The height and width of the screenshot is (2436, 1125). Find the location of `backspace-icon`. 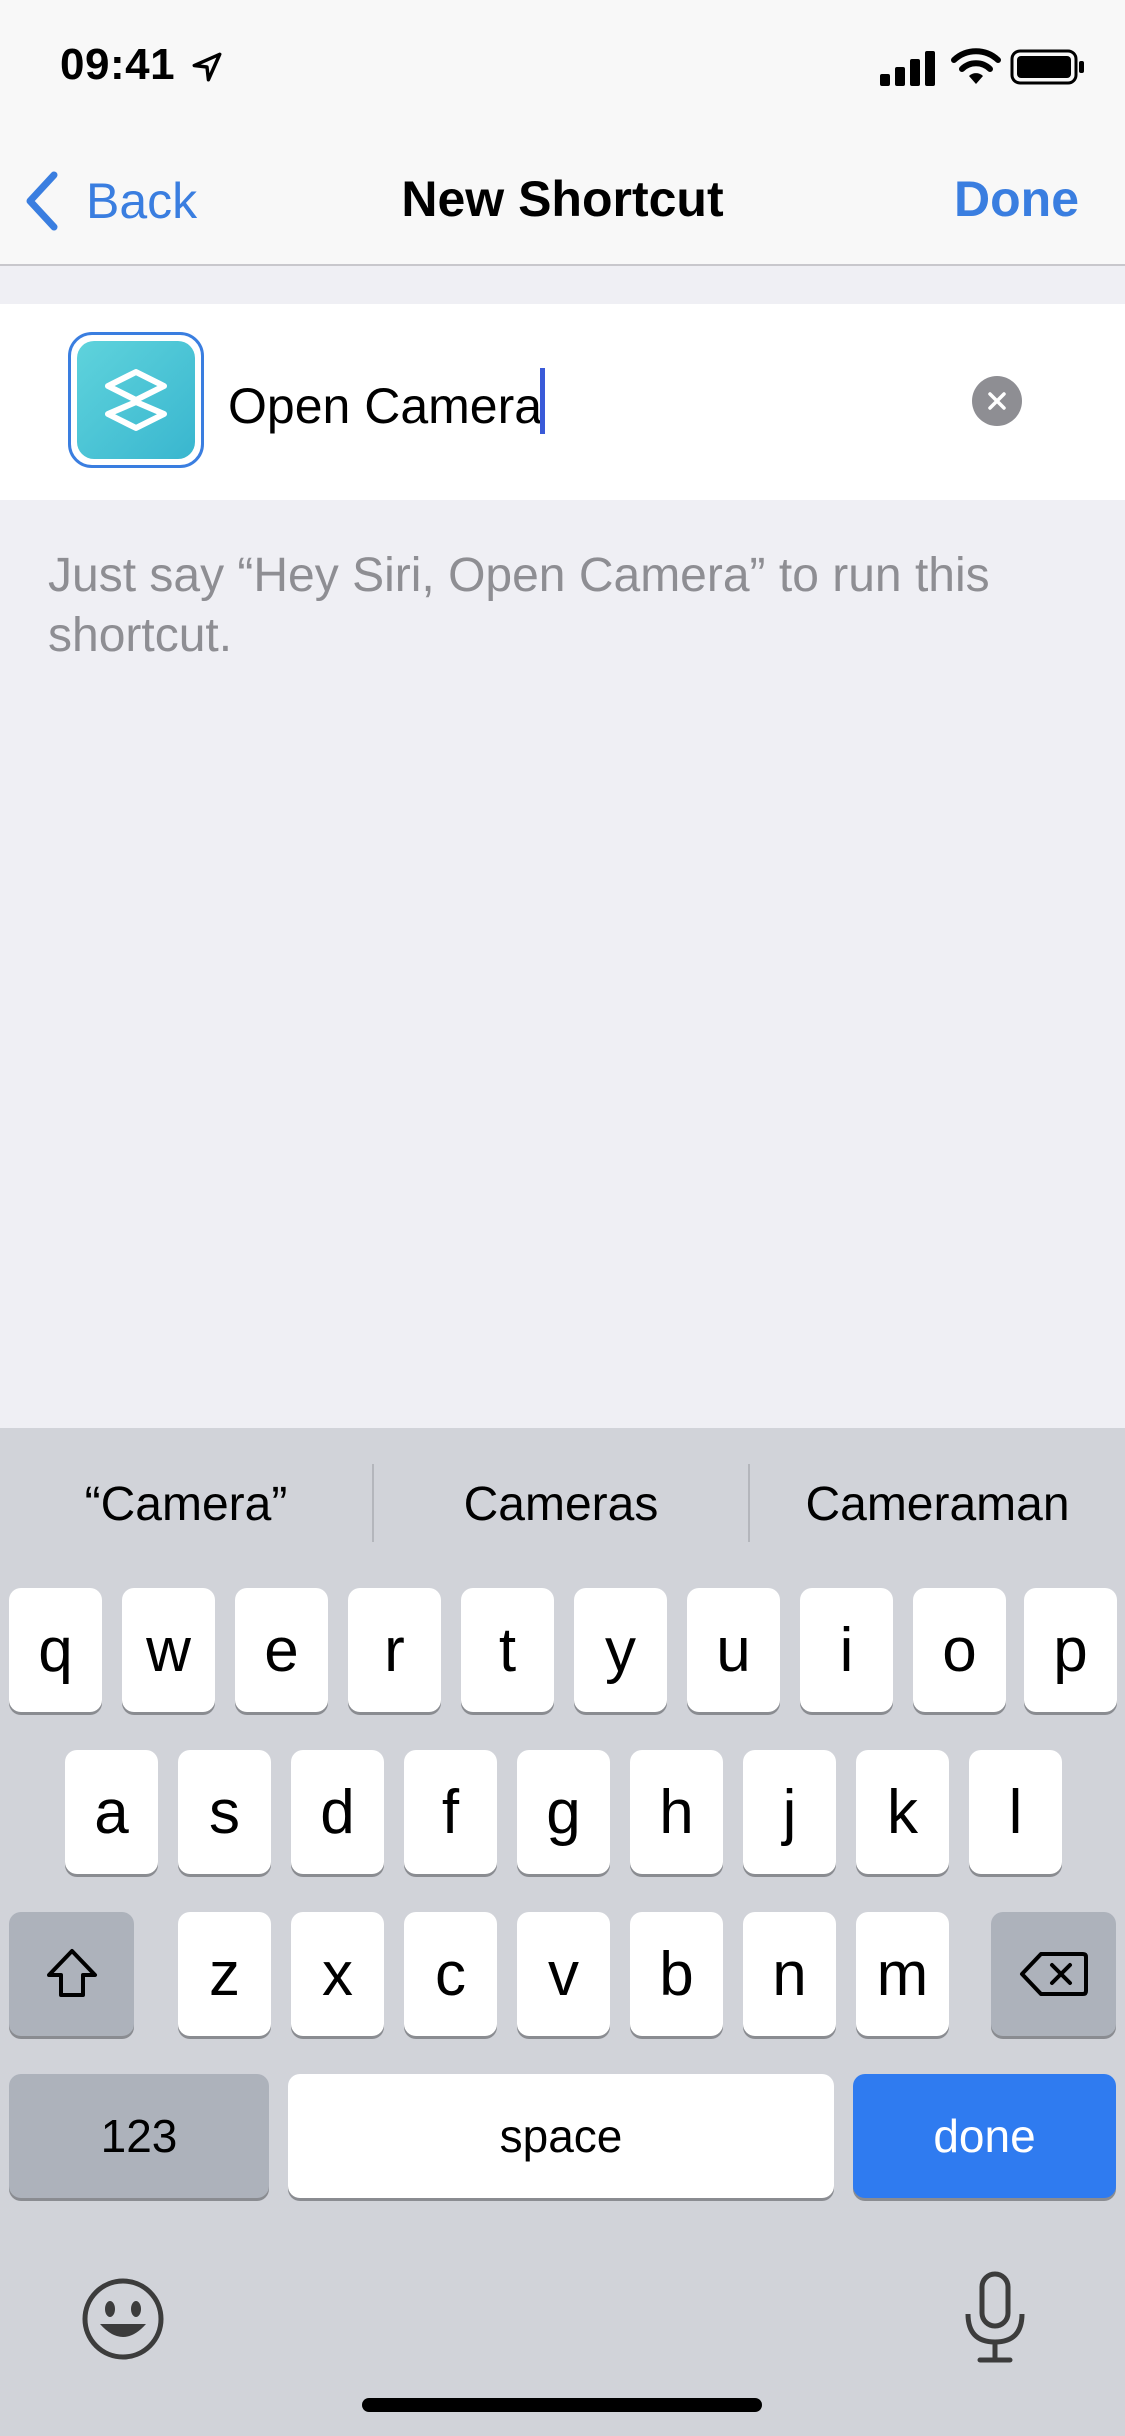

backspace-icon is located at coordinates (1053, 1974).